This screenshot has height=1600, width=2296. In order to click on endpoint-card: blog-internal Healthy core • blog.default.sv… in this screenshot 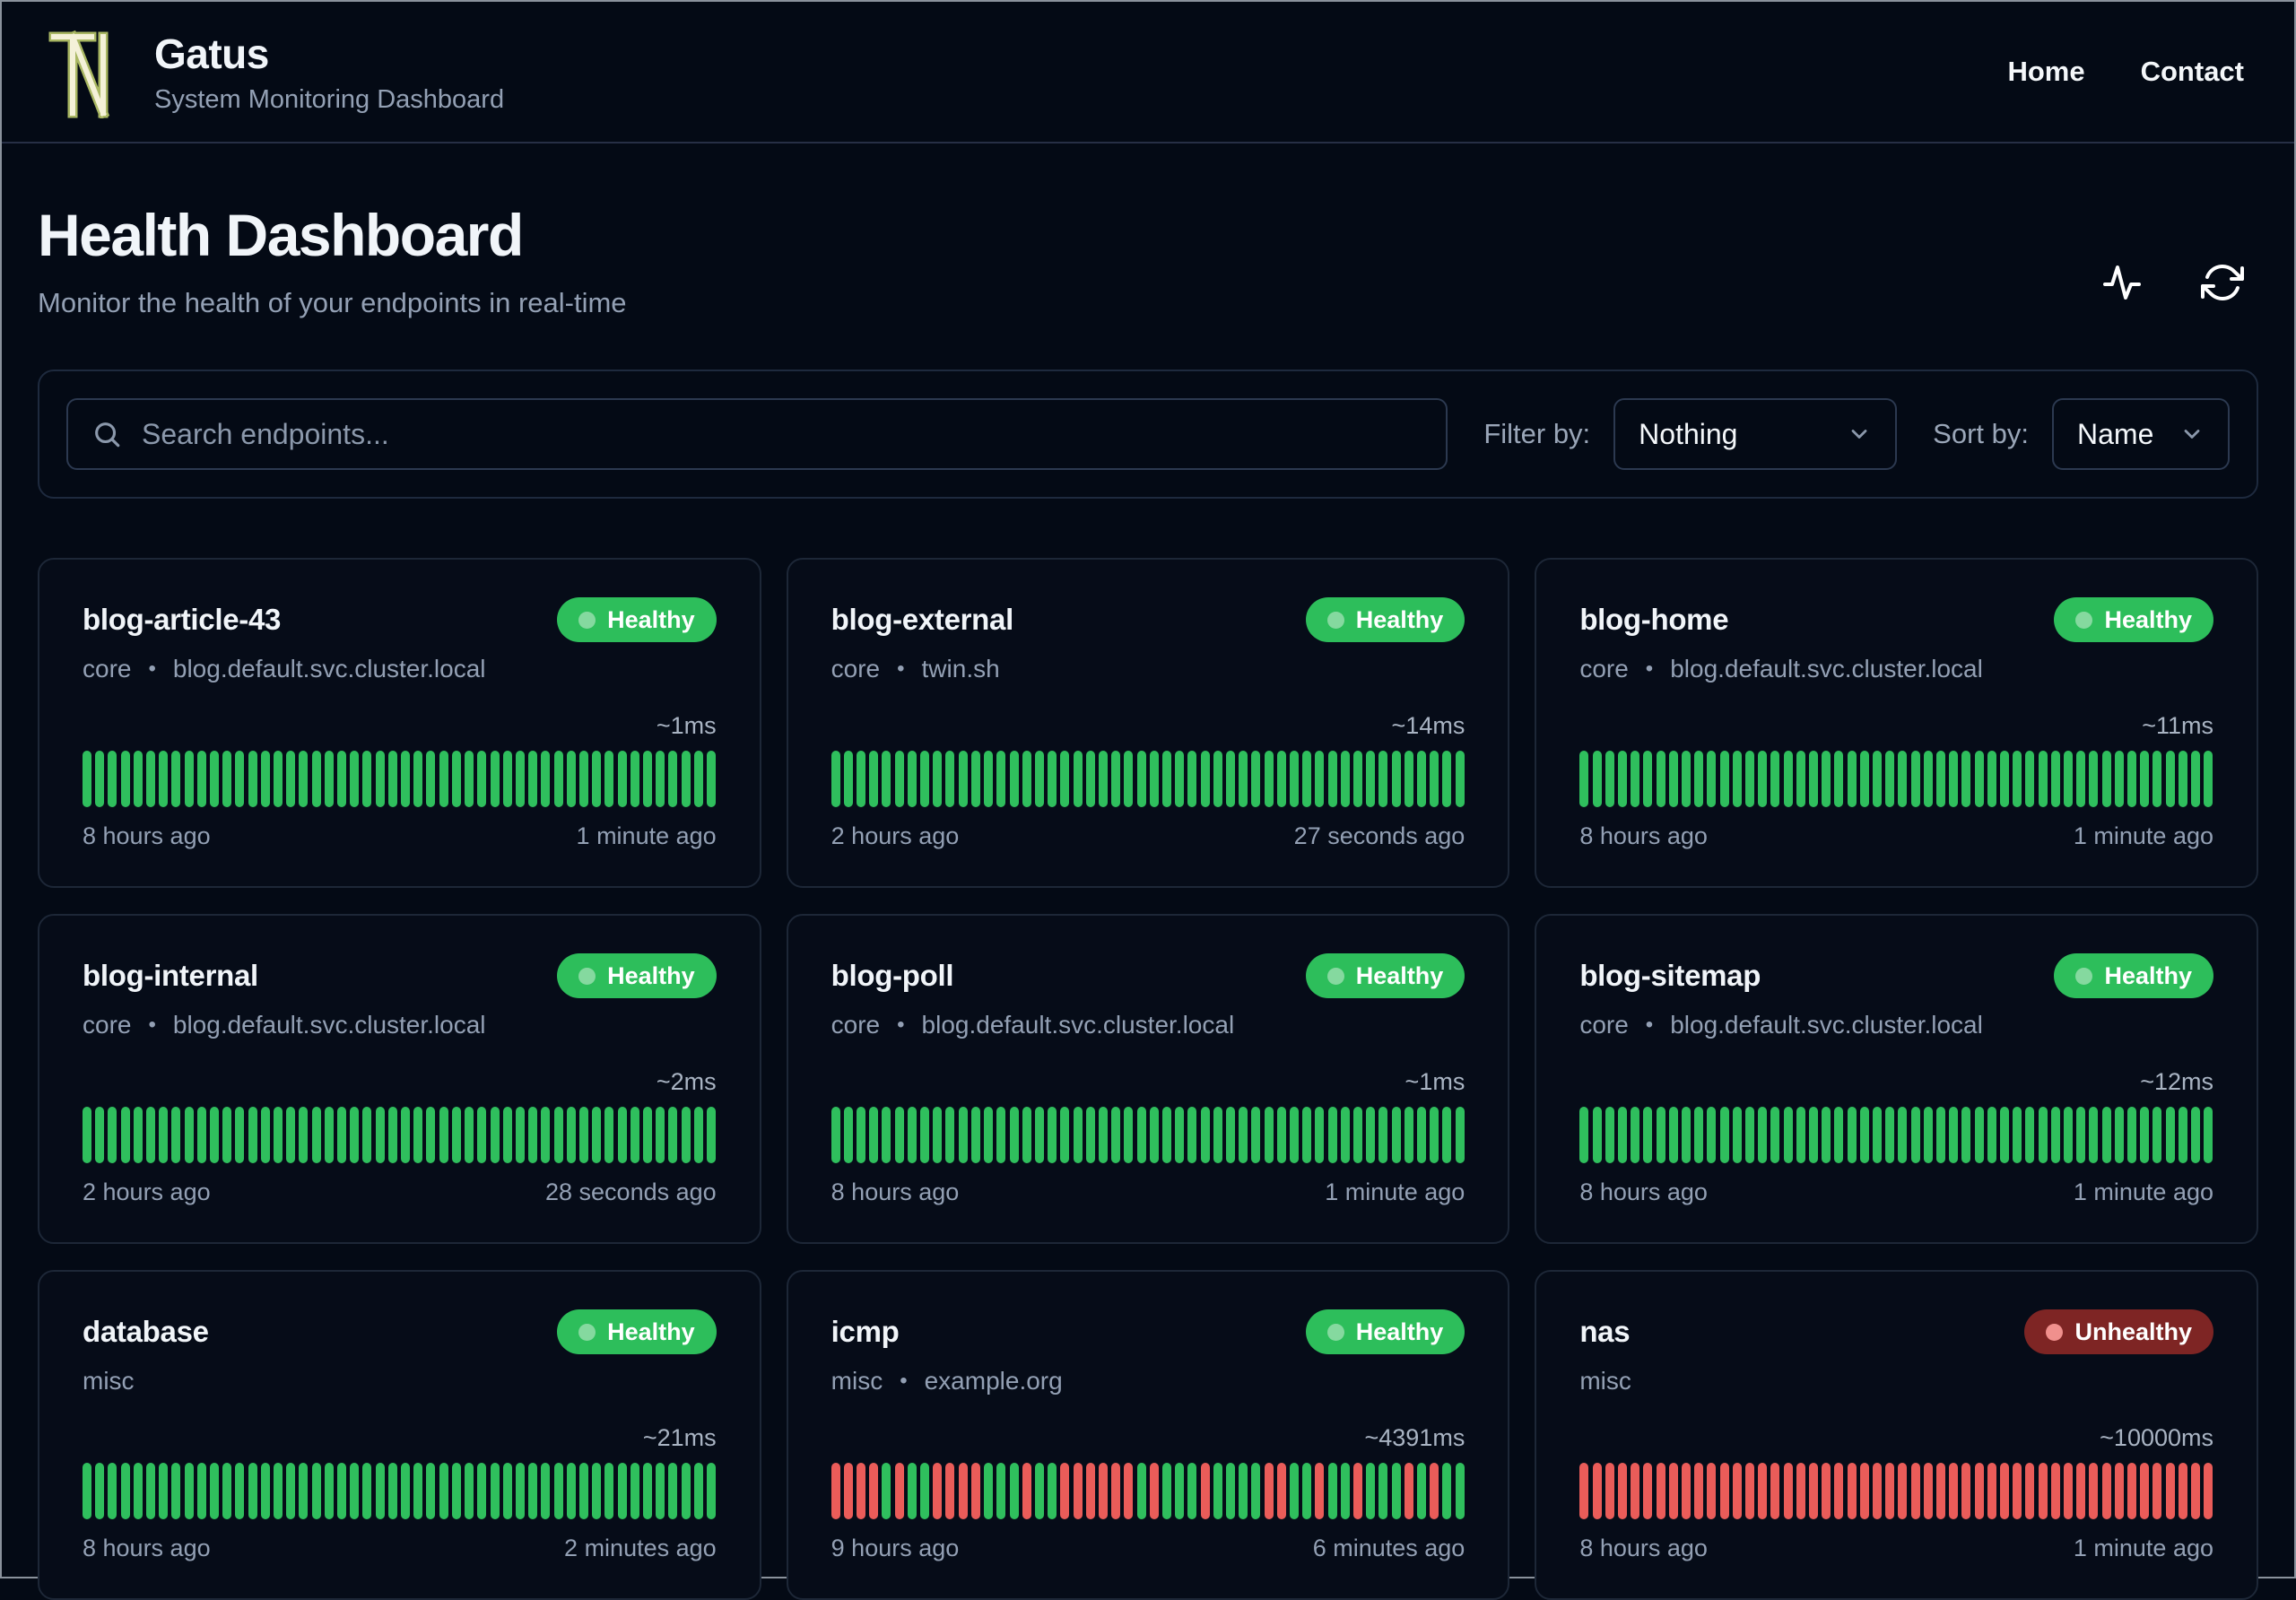, I will do `click(399, 1079)`.